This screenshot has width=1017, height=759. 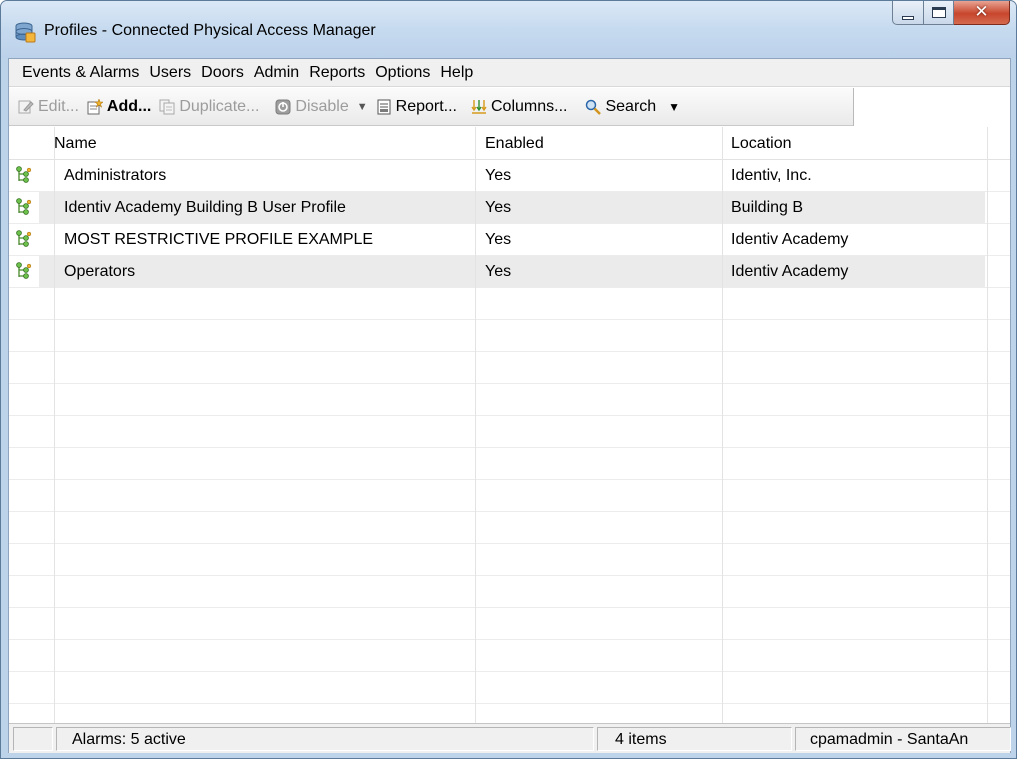 I want to click on cell-name: MOST RESTRICTIVE PROFILE EXAMPLE, so click(x=219, y=239).